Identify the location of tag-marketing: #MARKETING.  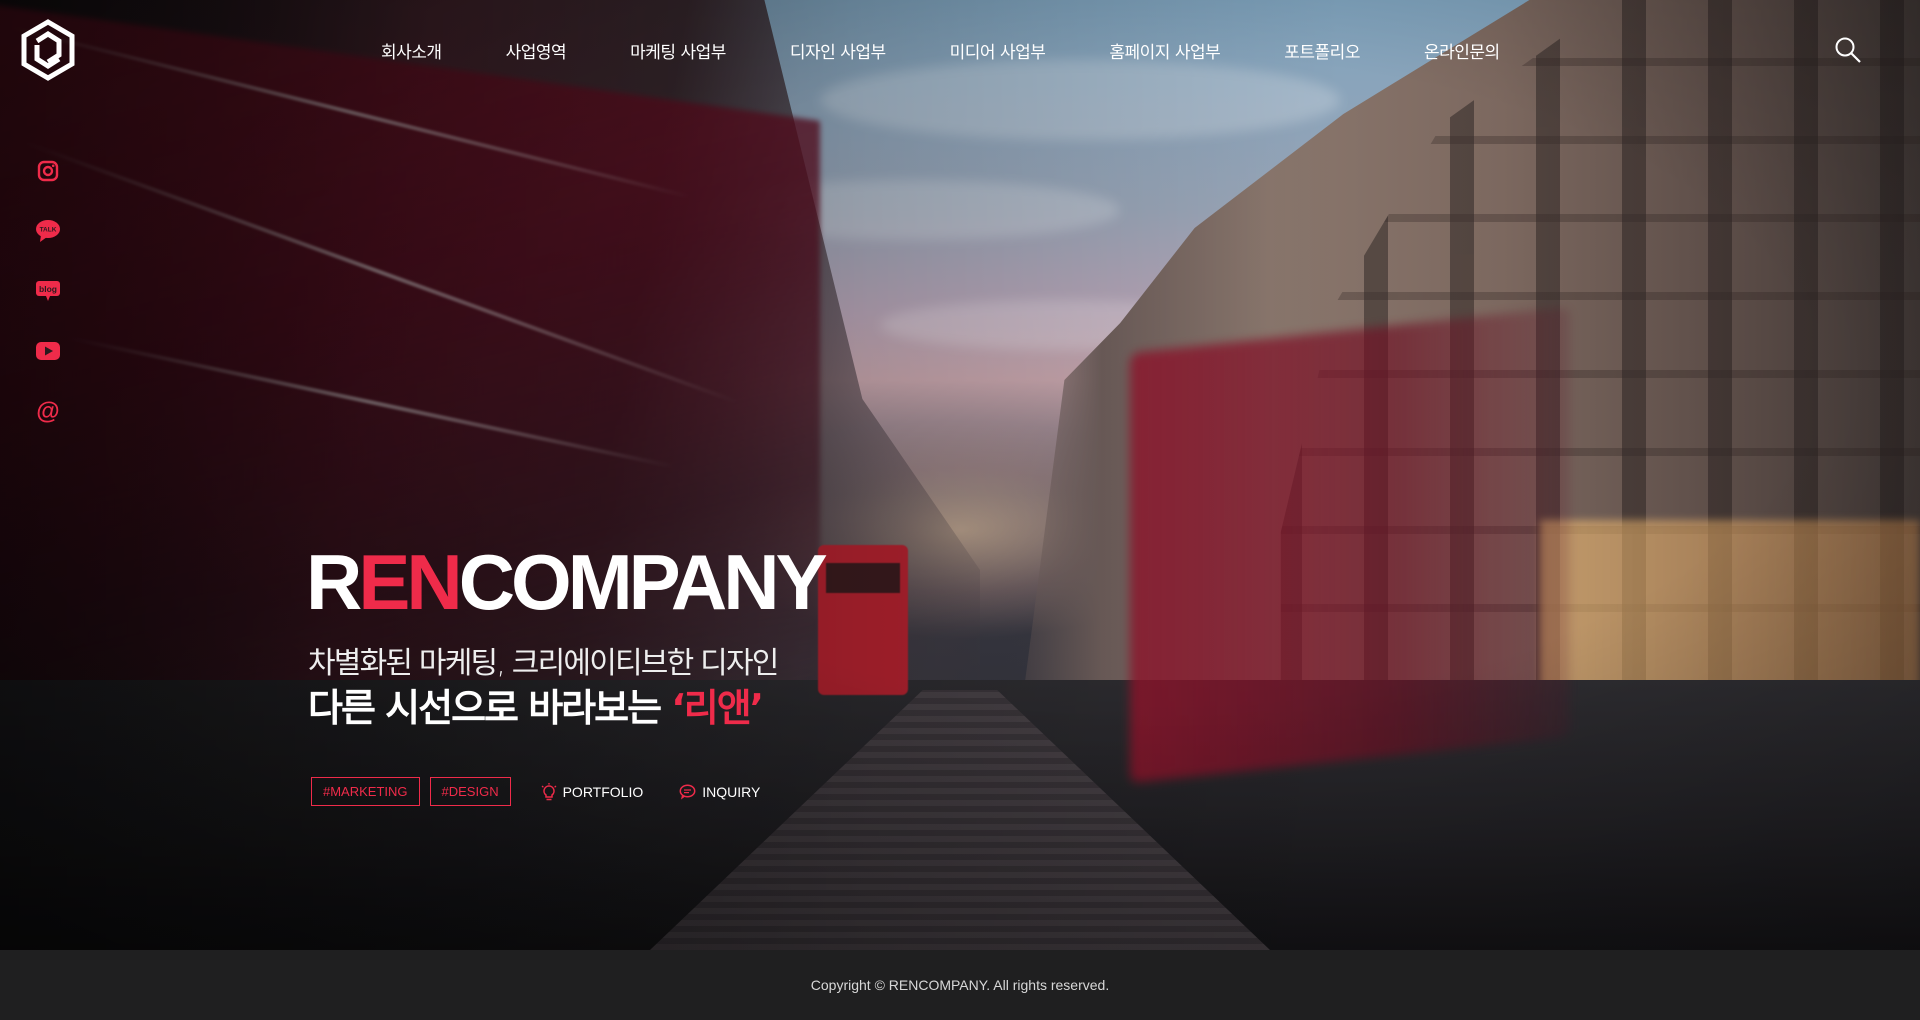
(365, 791).